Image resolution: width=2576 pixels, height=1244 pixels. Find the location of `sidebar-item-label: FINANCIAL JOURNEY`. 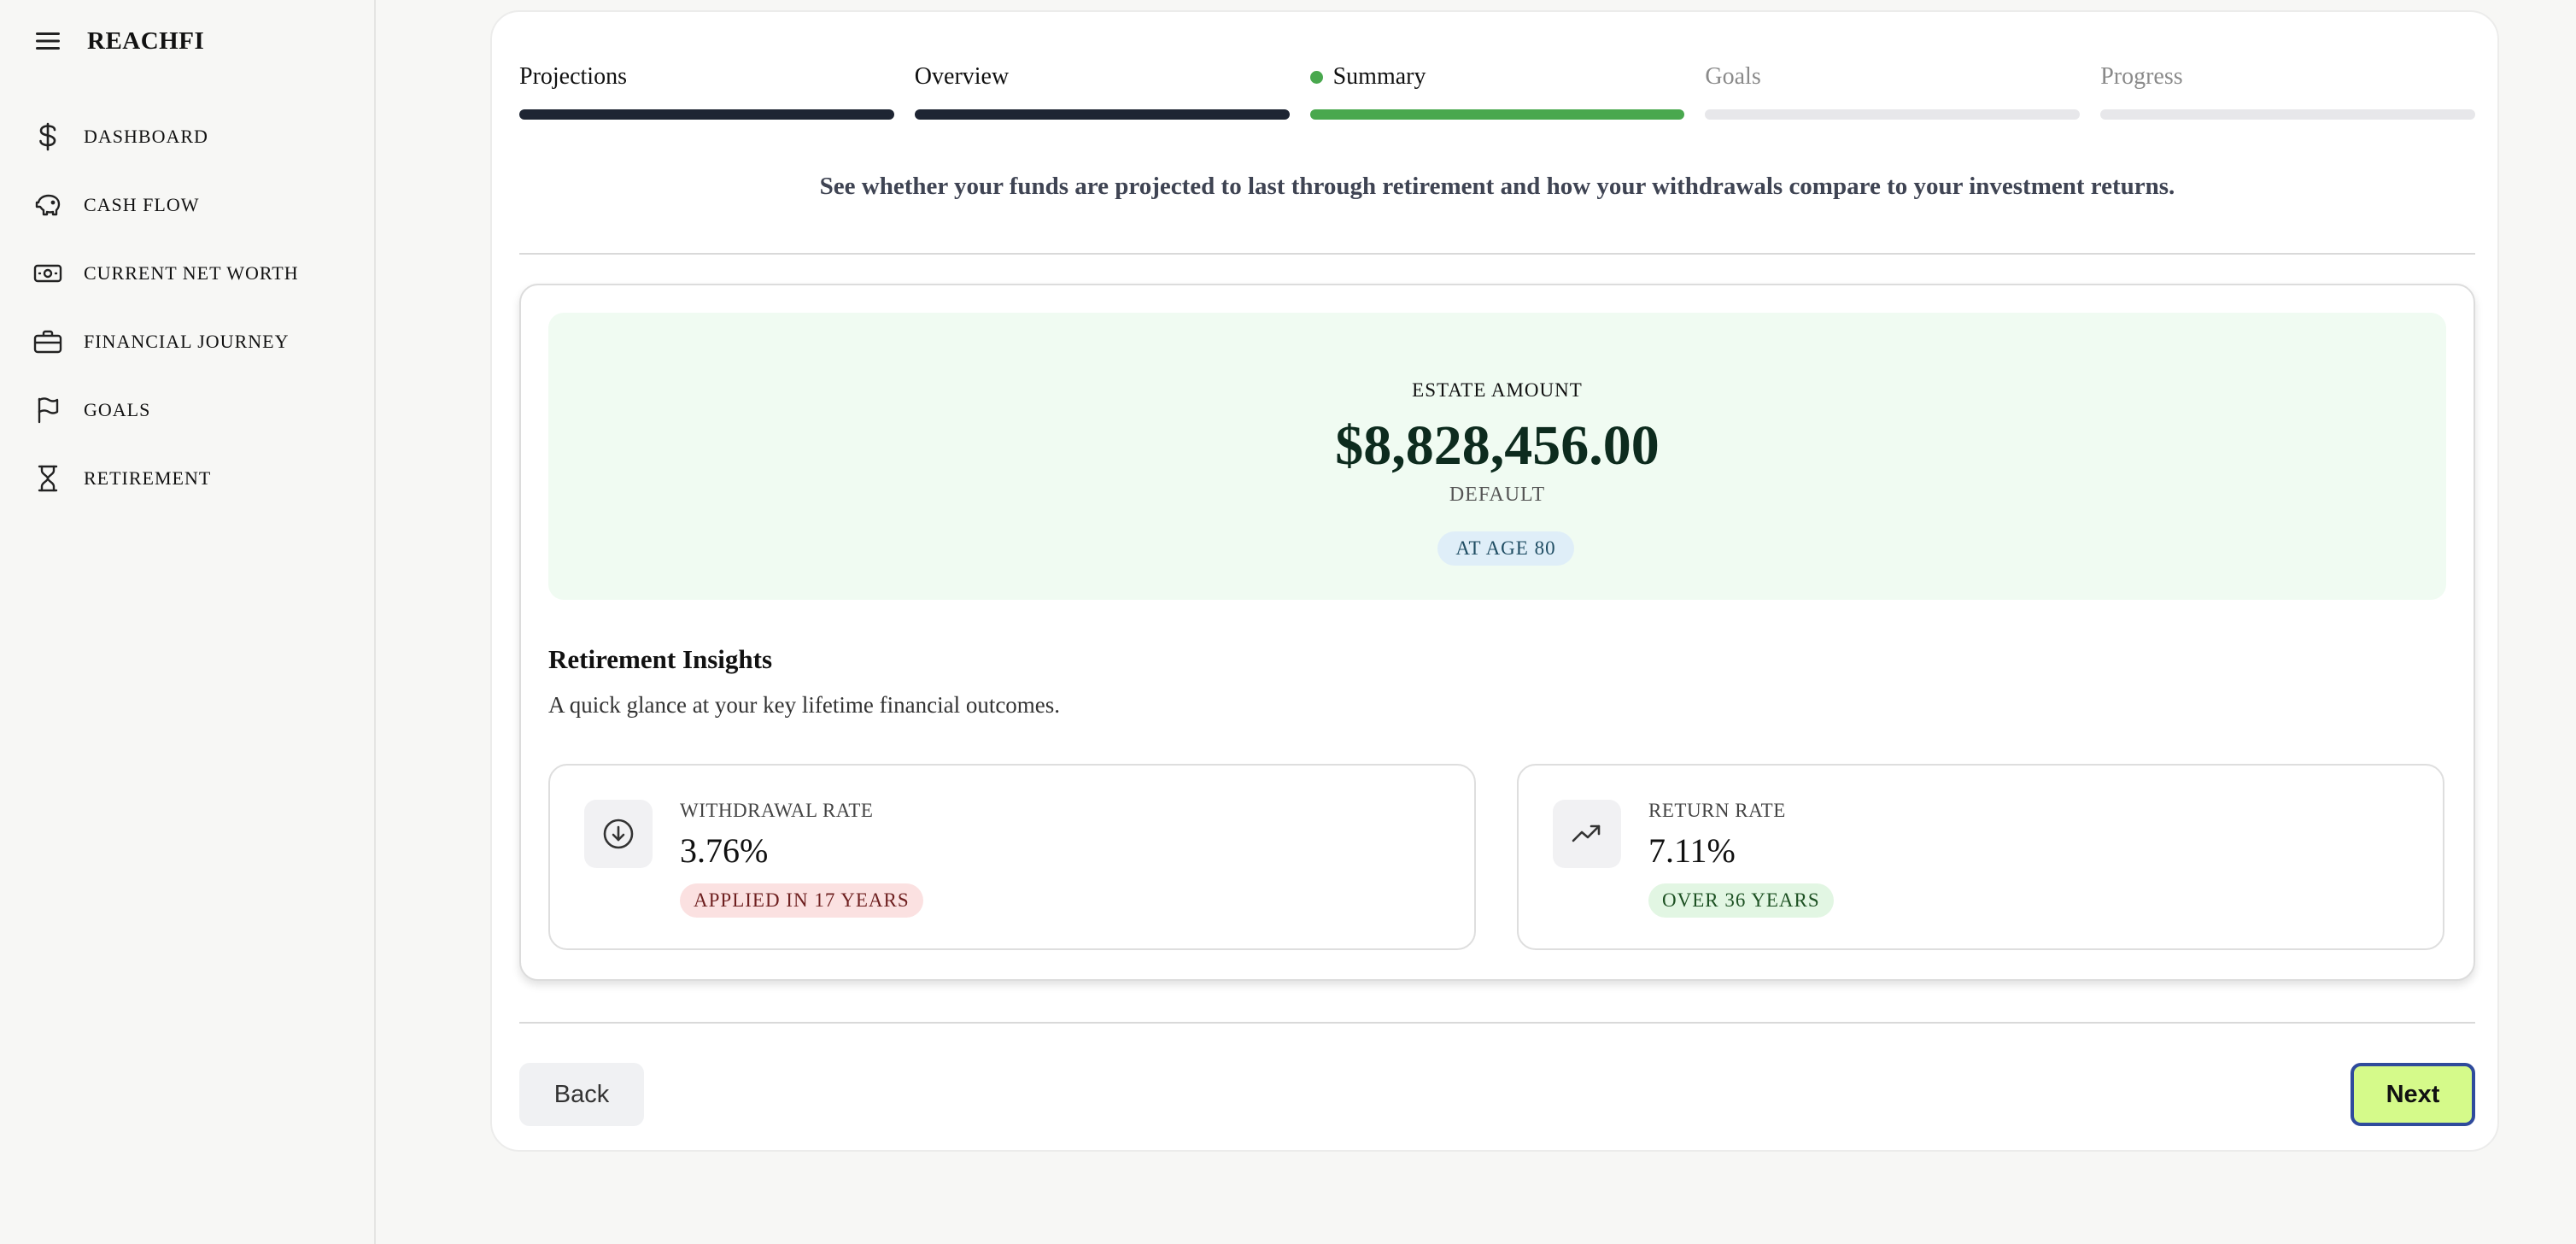

sidebar-item-label: FINANCIAL JOURNEY is located at coordinates (187, 341).